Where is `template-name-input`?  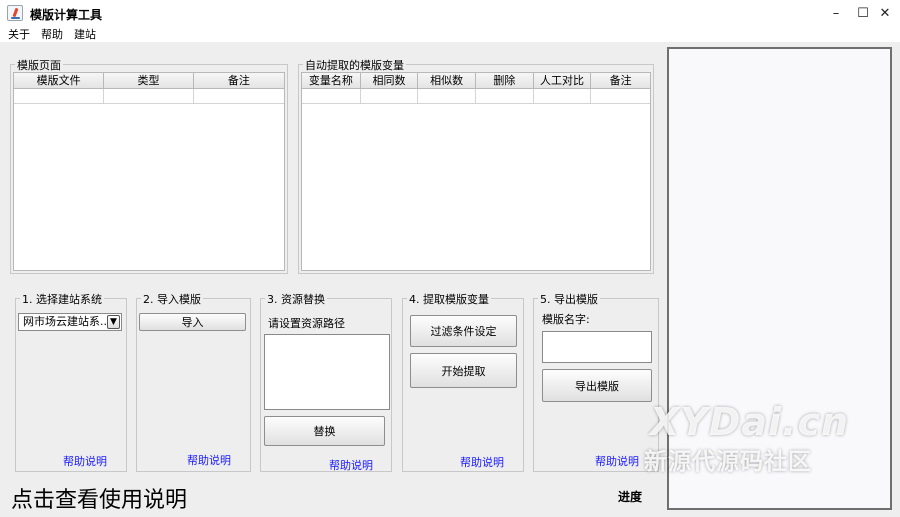
template-name-input is located at coordinates (597, 347).